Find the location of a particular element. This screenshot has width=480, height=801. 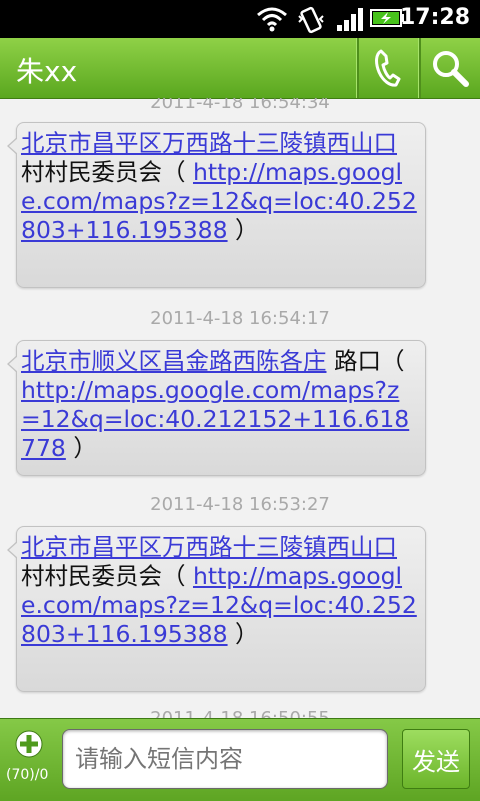

attach-button is located at coordinates (29, 760).